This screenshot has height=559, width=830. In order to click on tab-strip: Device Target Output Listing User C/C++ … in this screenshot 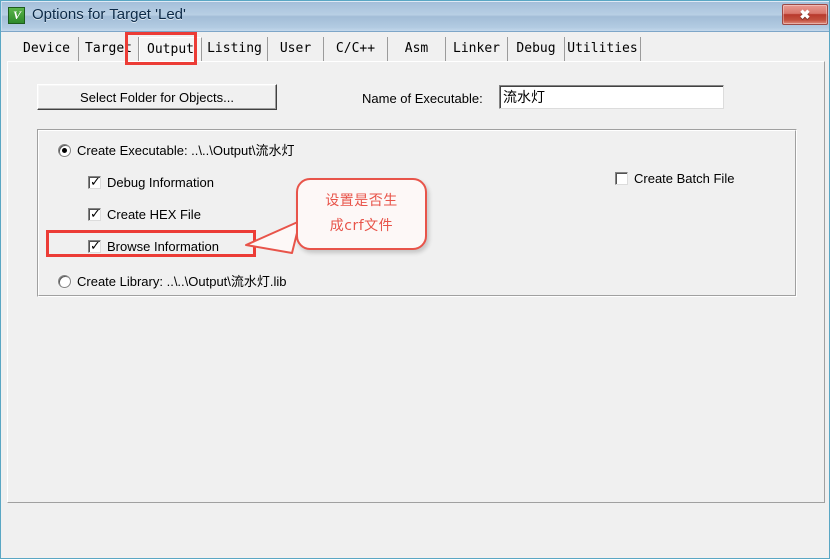, I will do `click(416, 49)`.